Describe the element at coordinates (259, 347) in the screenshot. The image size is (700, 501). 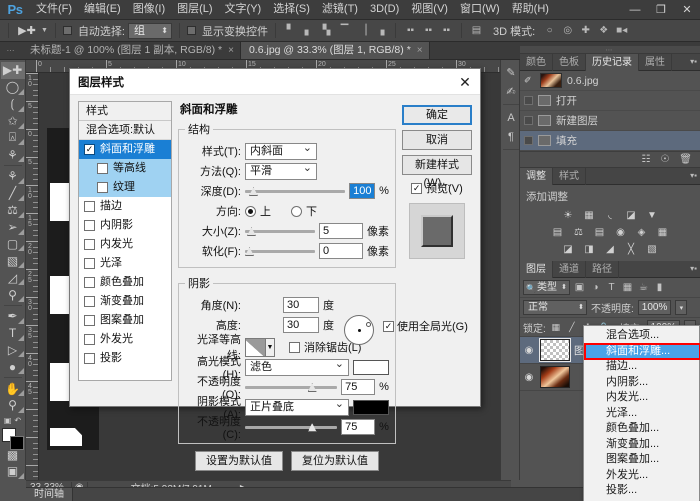
I see `gloss-contour-preview: ▼` at that location.